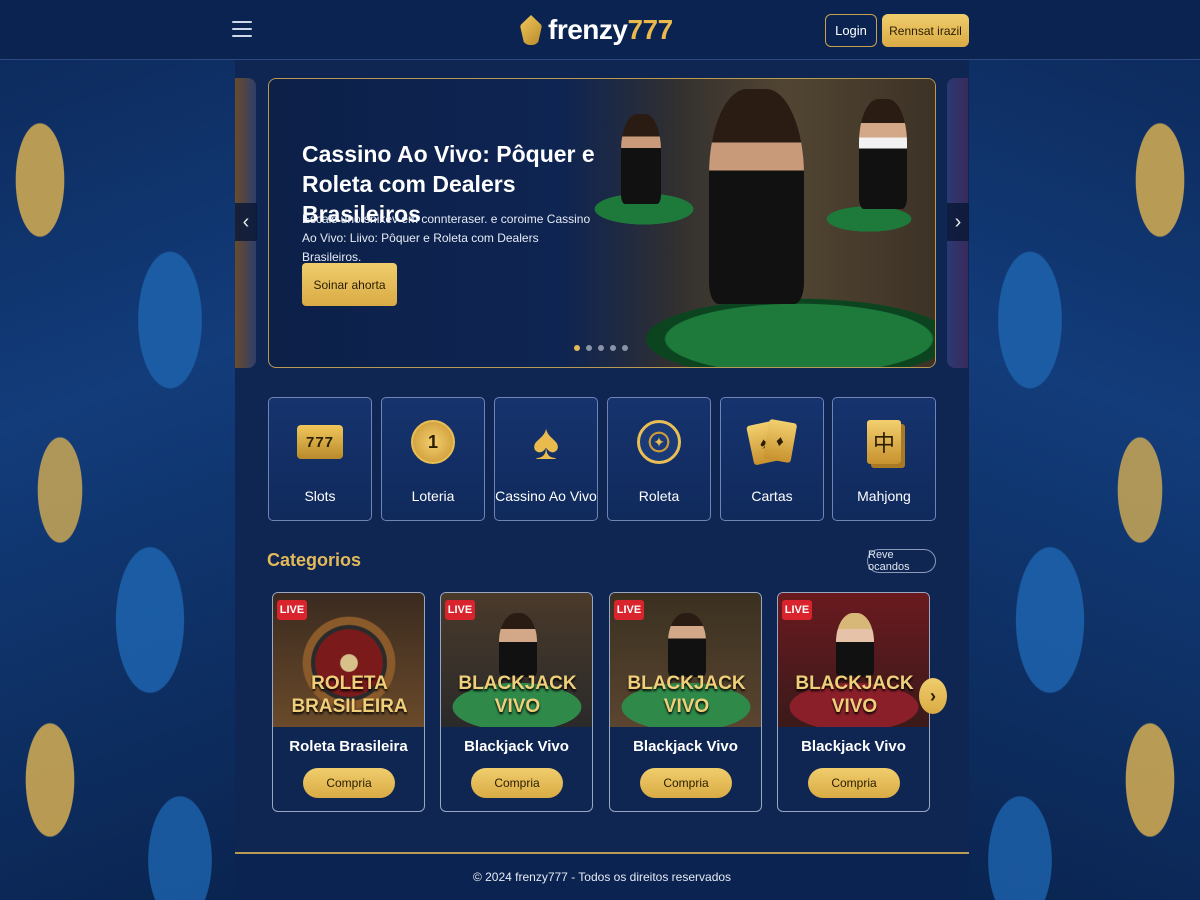 The height and width of the screenshot is (900, 1200). I want to click on category-tile-cartas: ♠ ♦ Cartas, so click(772, 459).